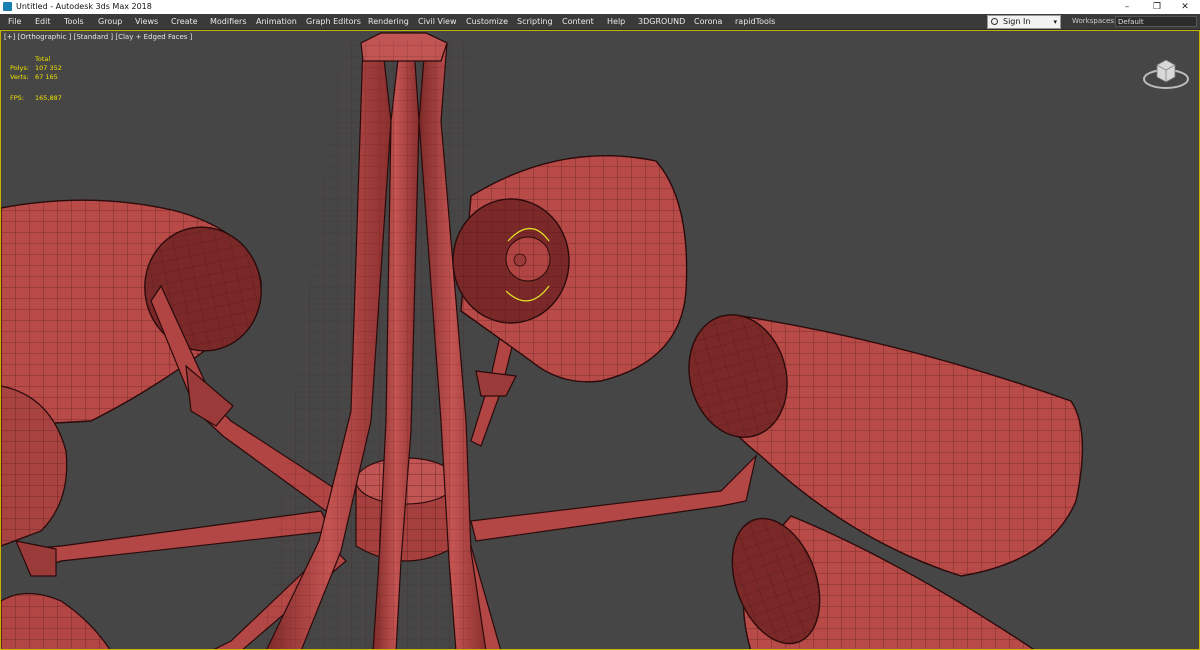  I want to click on lamp-shade-right, so click(886, 445).